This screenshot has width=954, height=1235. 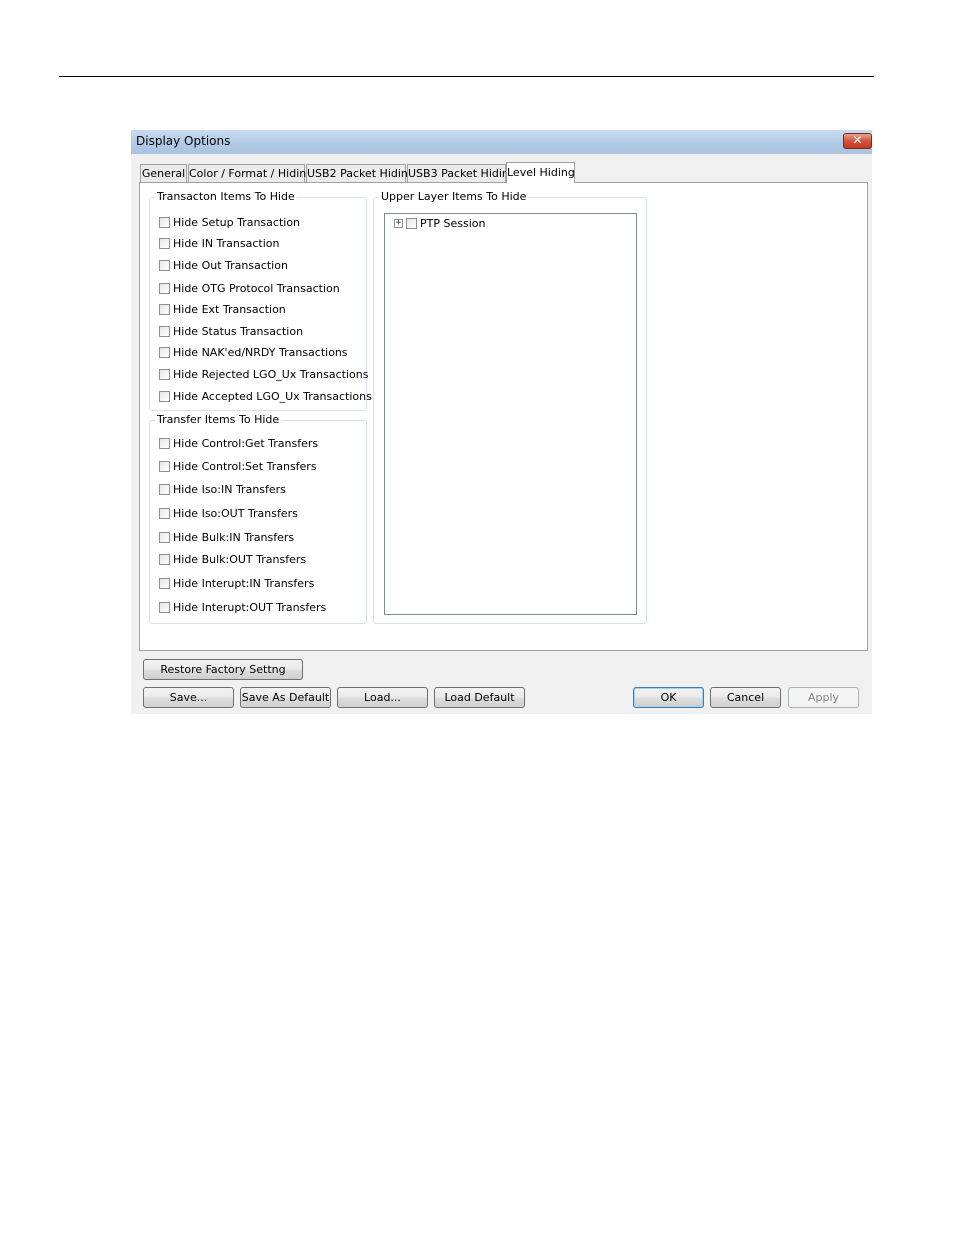 What do you see at coordinates (360, 173) in the screenshot?
I see `tab-usb2-packet-hiding: USB2 Packet Hiding` at bounding box center [360, 173].